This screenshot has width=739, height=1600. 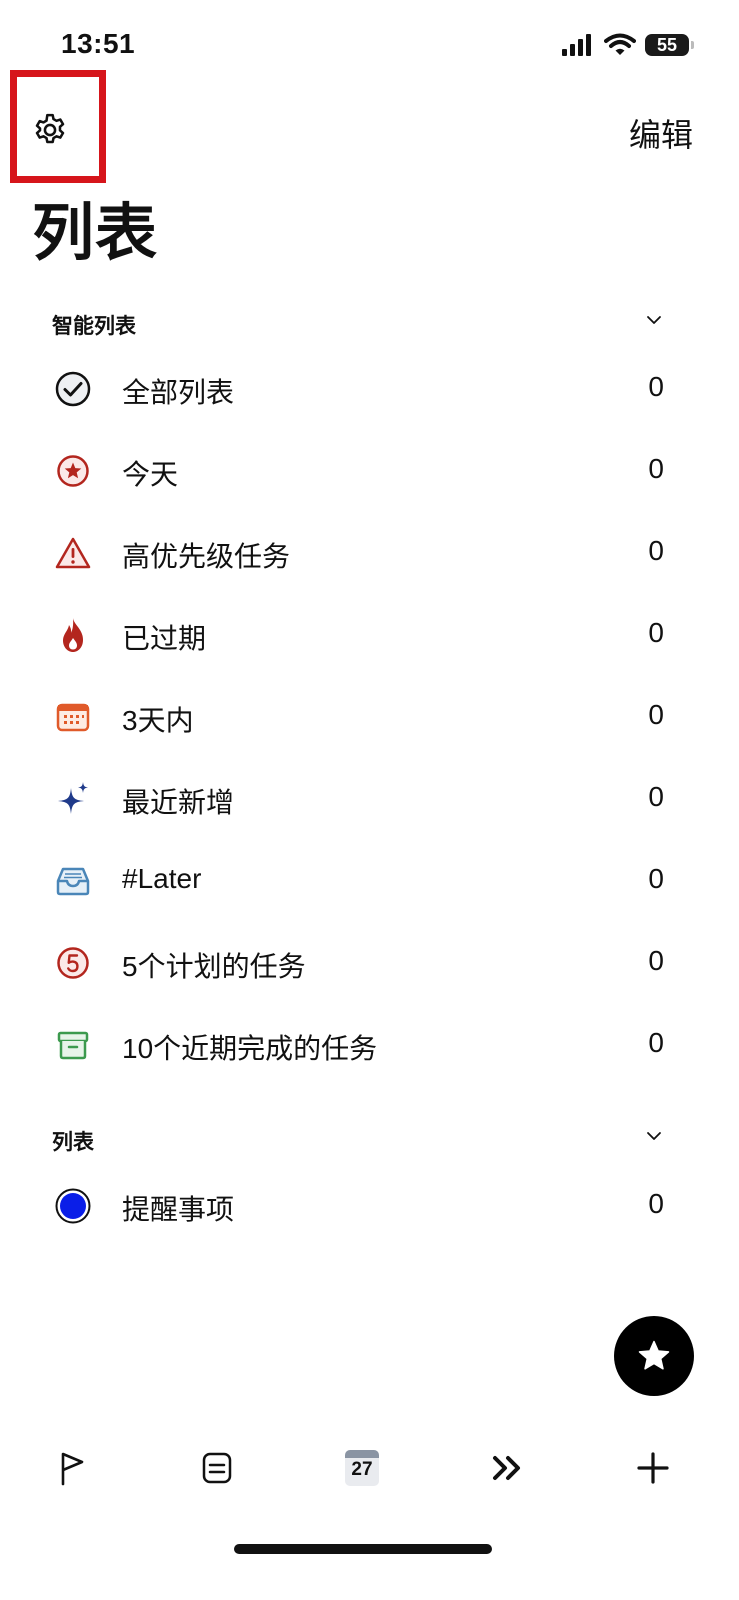 I want to click on list-item-label: 今天, so click(x=150, y=474).